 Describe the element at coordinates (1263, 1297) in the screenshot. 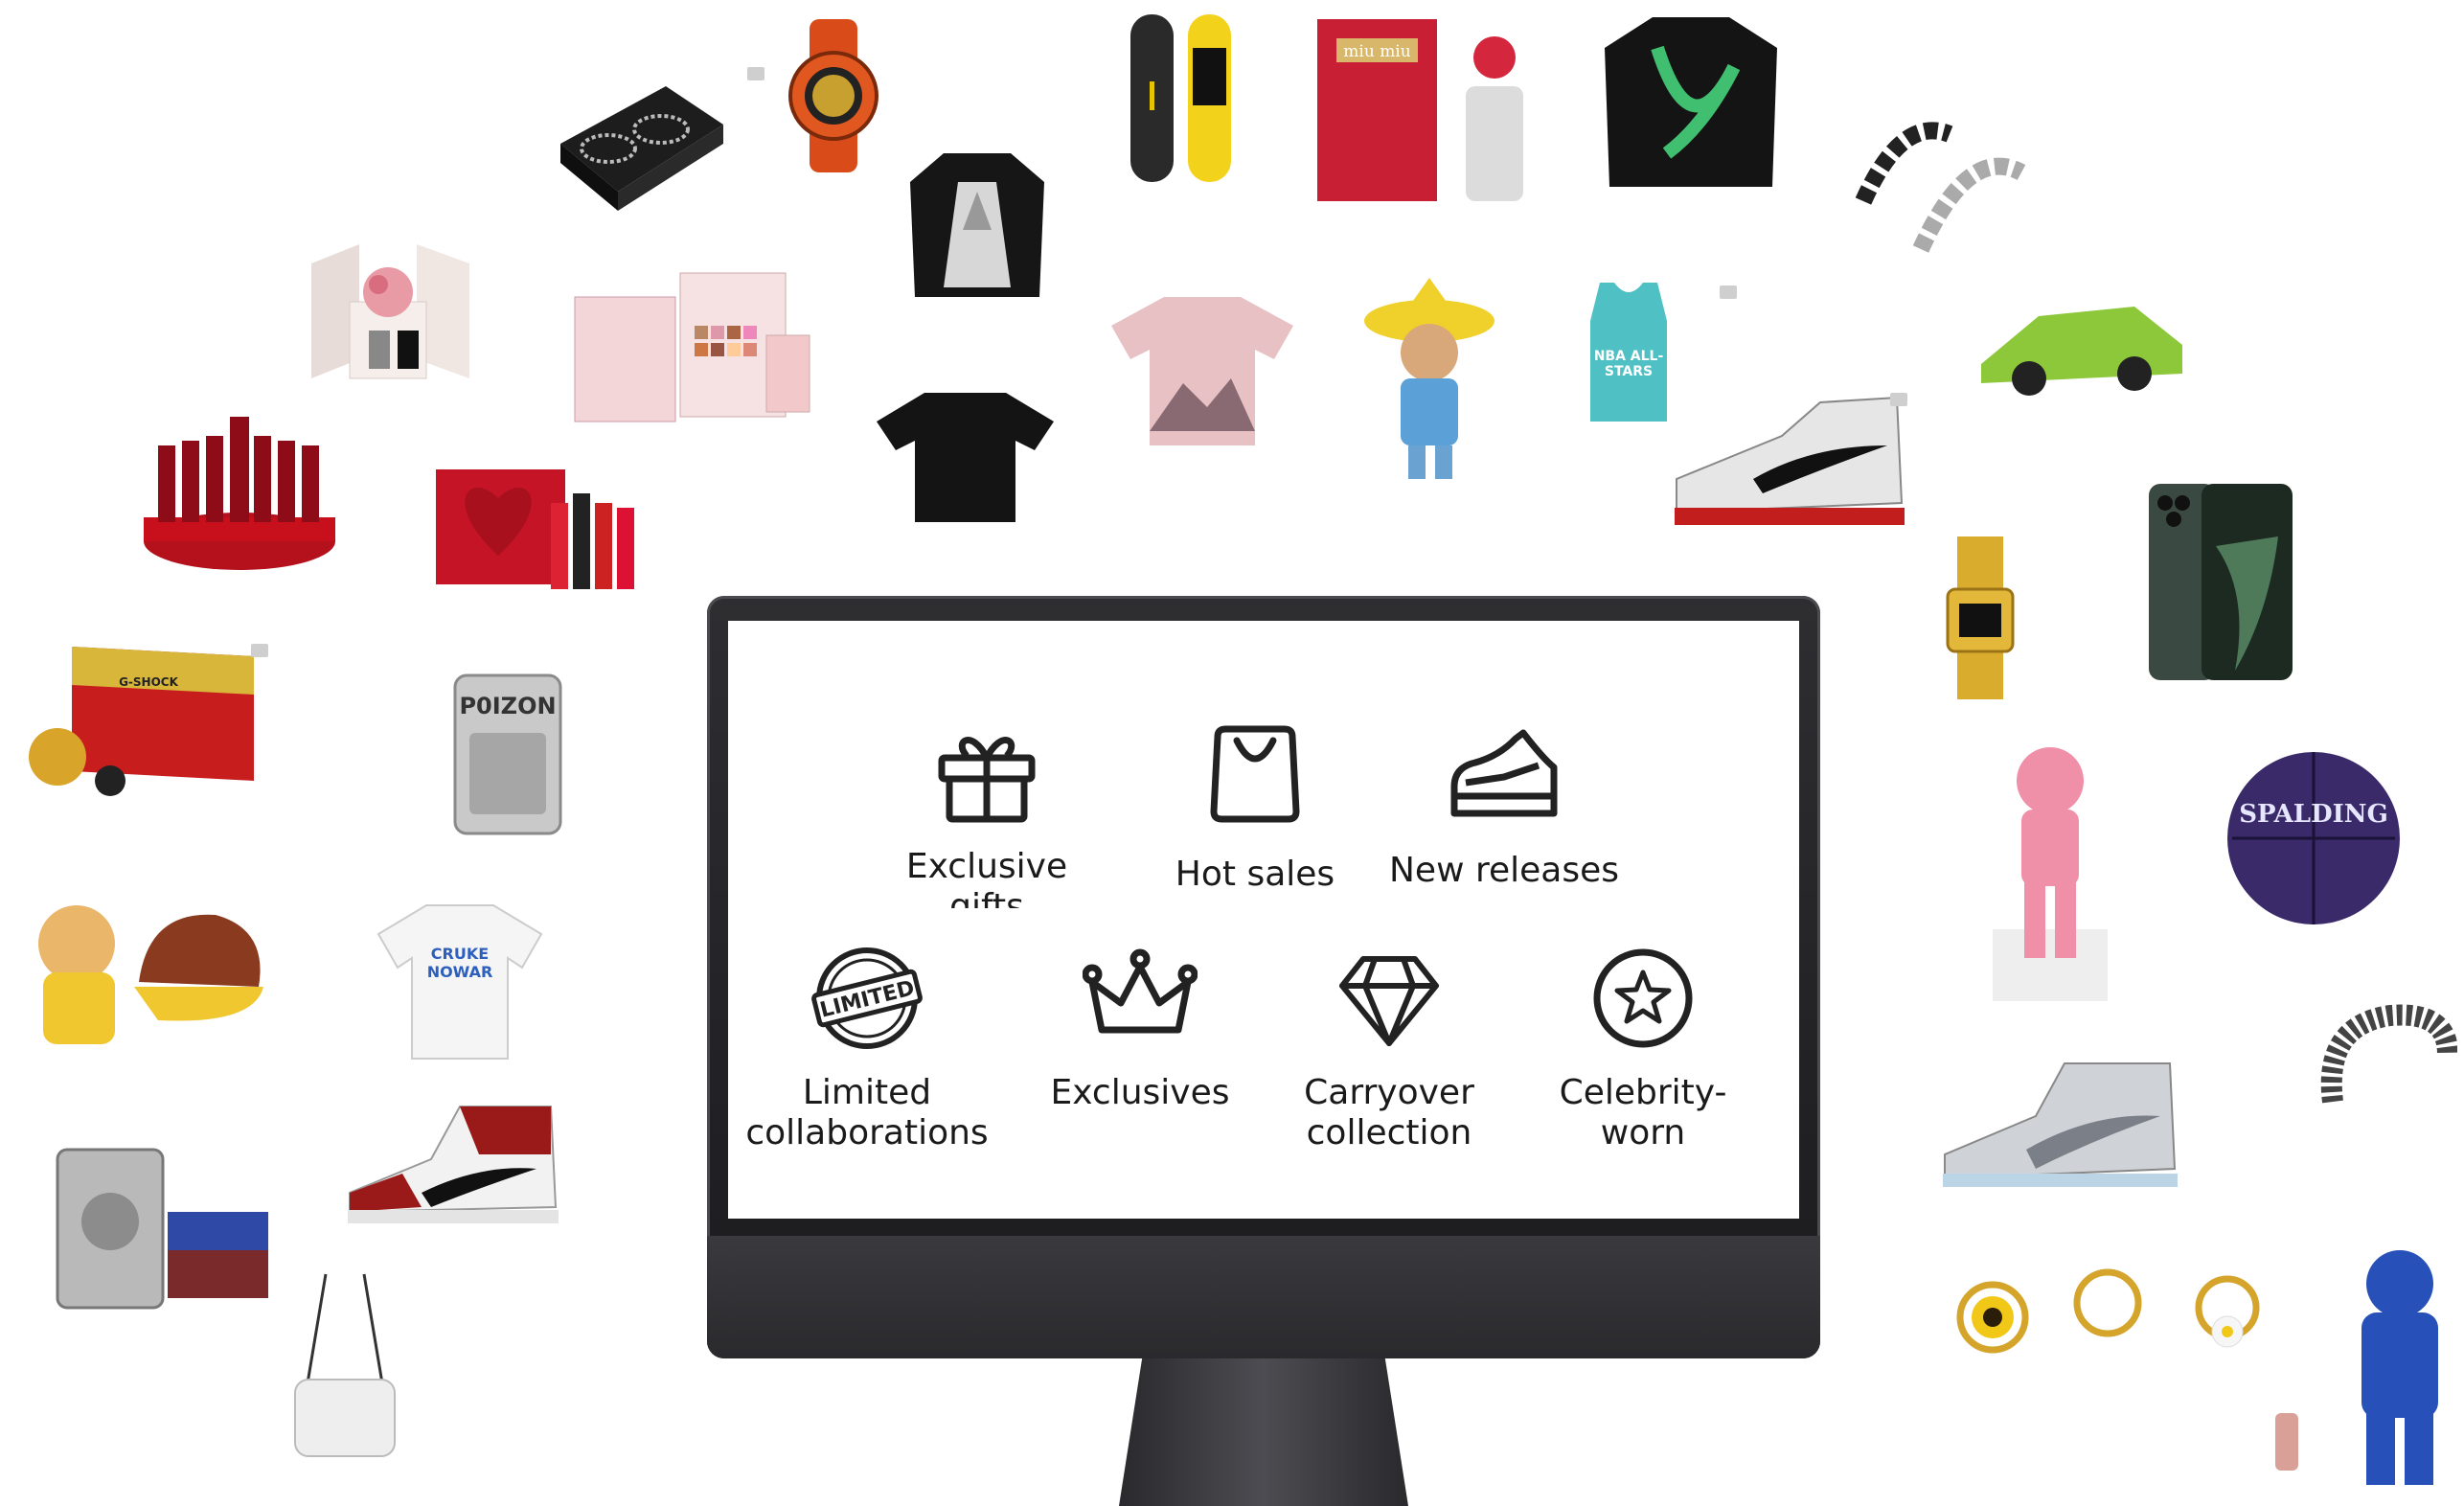

I see `monitor-chin` at that location.